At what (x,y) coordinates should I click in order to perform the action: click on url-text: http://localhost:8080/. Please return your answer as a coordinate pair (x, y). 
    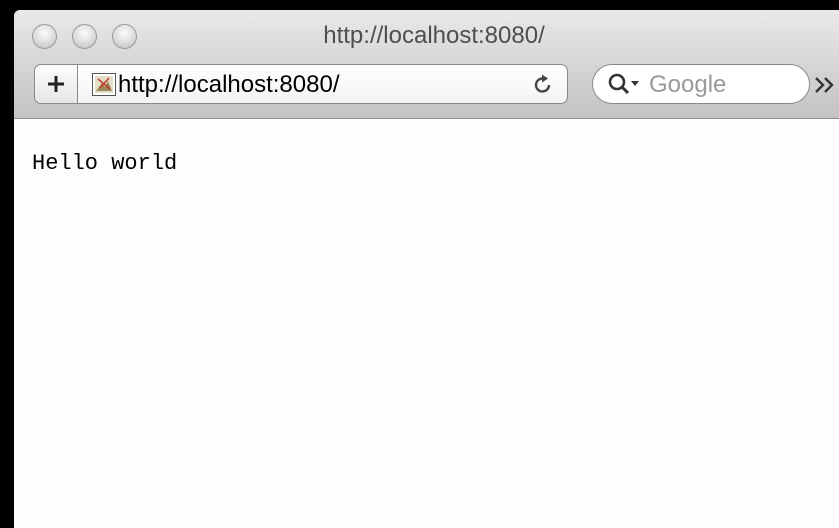
    Looking at the image, I should click on (228, 85).